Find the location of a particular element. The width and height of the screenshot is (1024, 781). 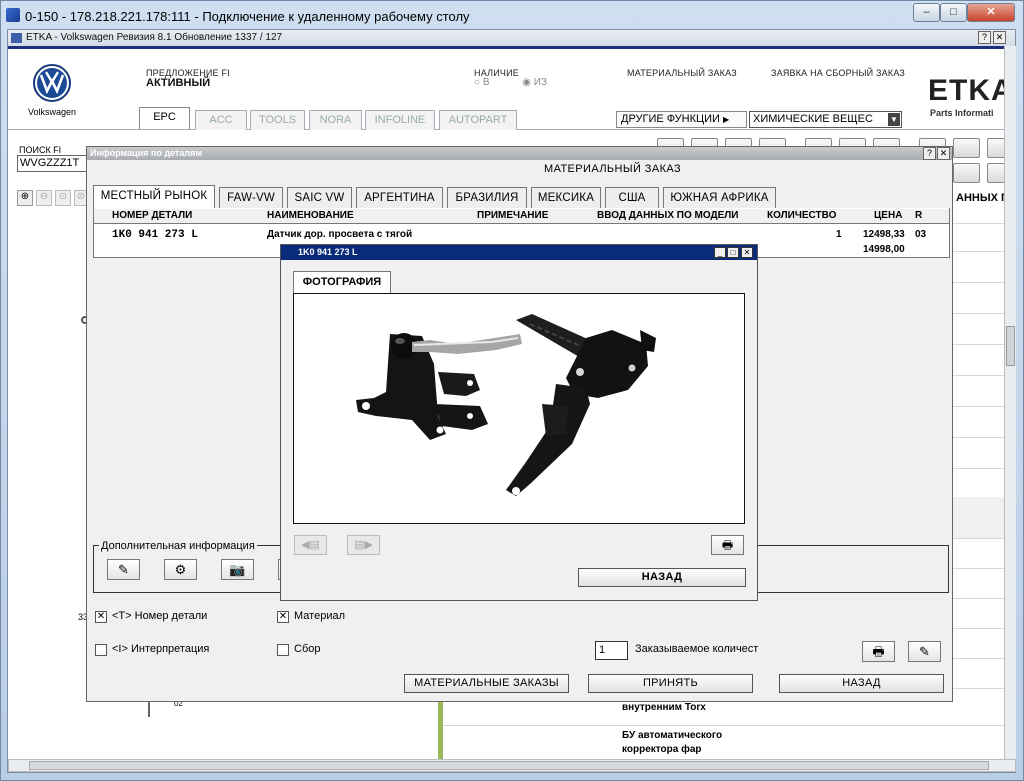

page-prev-icon is located at coordinates (966, 148).